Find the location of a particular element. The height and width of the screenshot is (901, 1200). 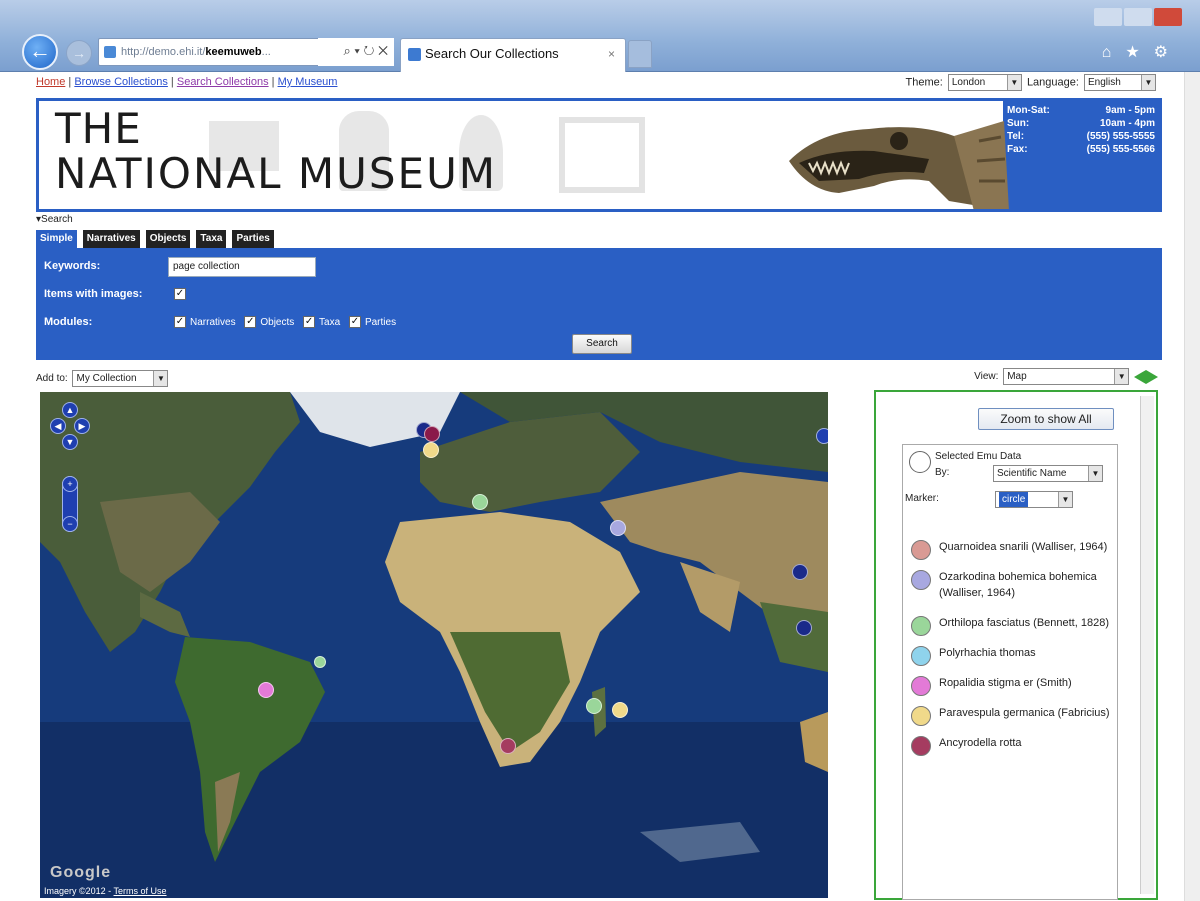

legend-entry: Orthilopa fasciatus (Bennett, 1828) is located at coordinates (1012, 625).